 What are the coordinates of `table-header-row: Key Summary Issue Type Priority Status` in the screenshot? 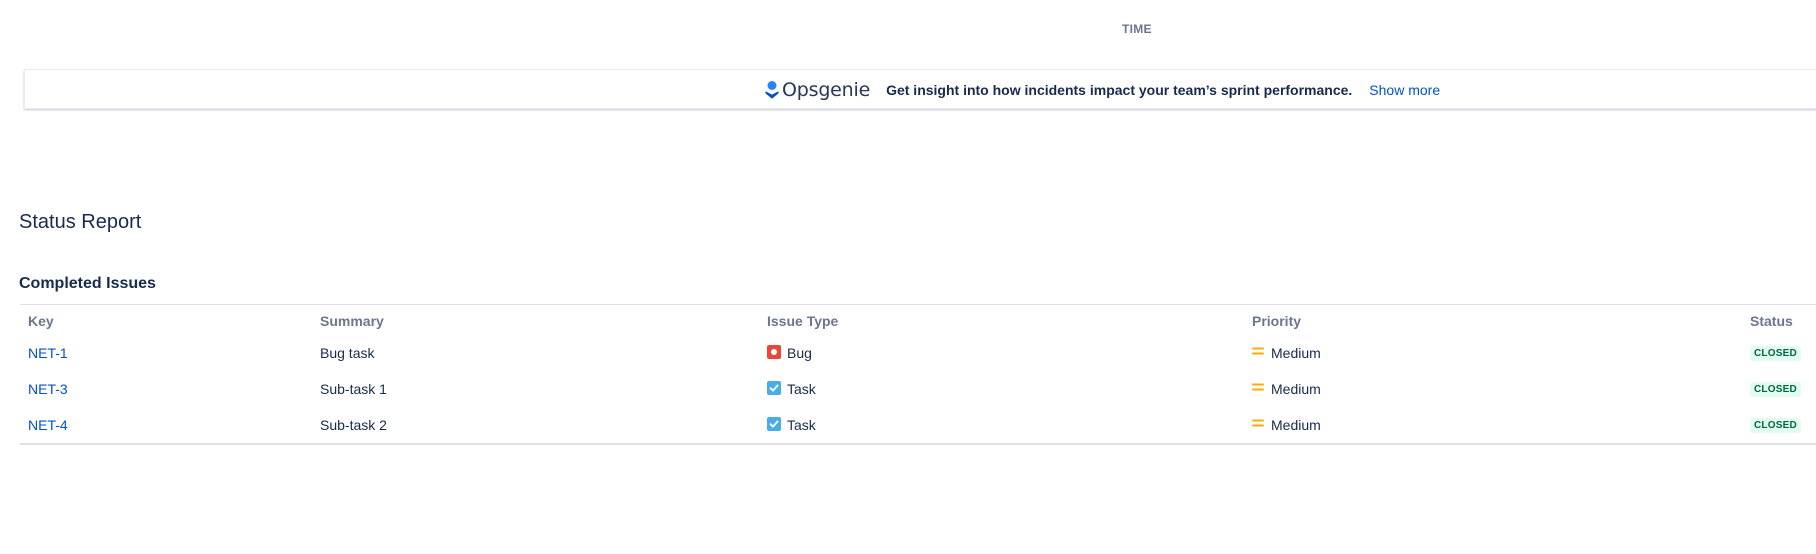 It's located at (918, 320).